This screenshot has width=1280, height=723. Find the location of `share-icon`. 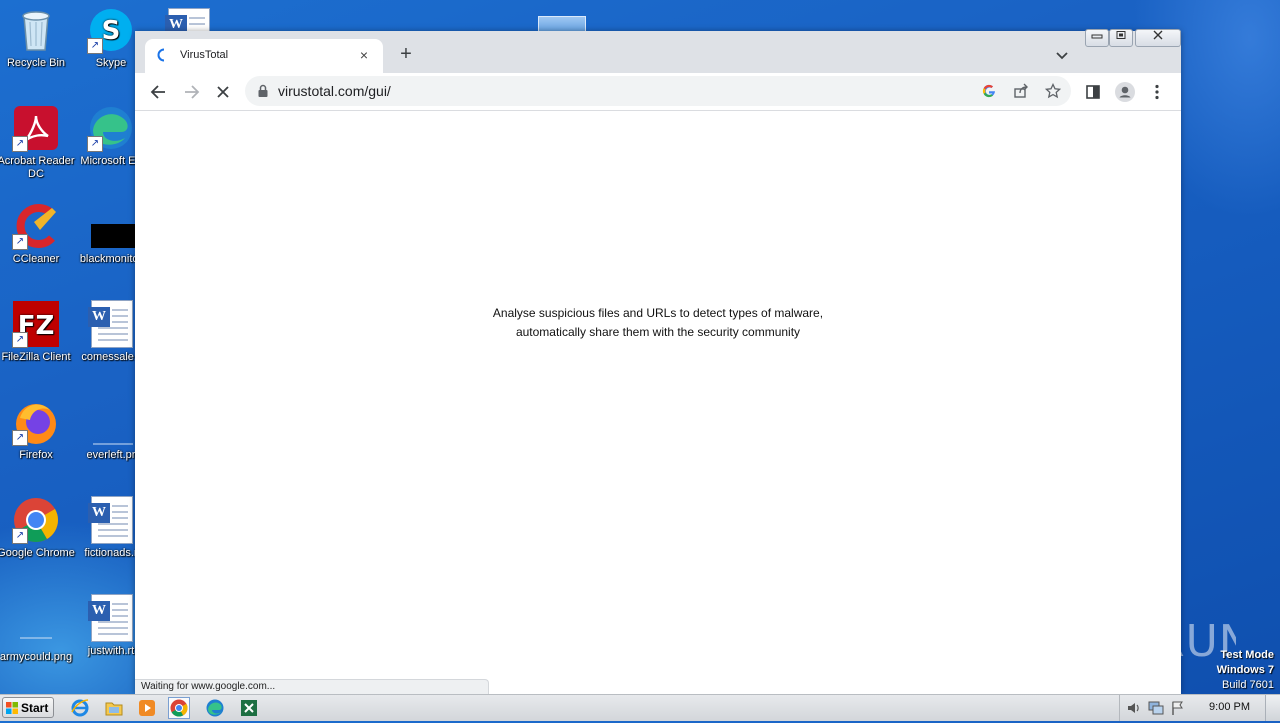

share-icon is located at coordinates (1021, 91).